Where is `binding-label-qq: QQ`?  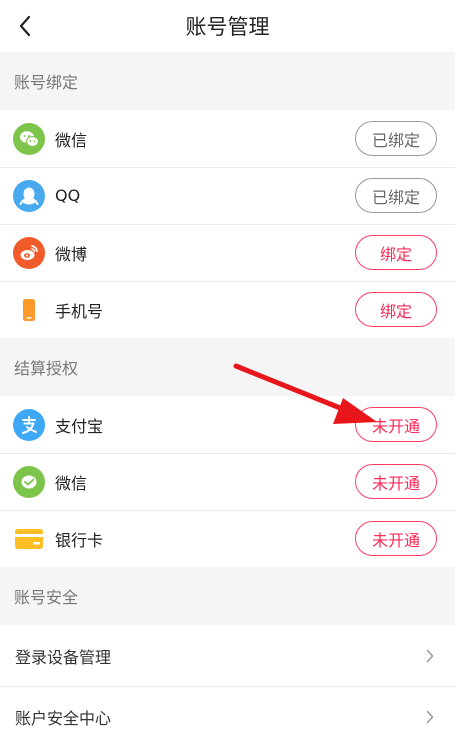 binding-label-qq: QQ is located at coordinates (68, 195).